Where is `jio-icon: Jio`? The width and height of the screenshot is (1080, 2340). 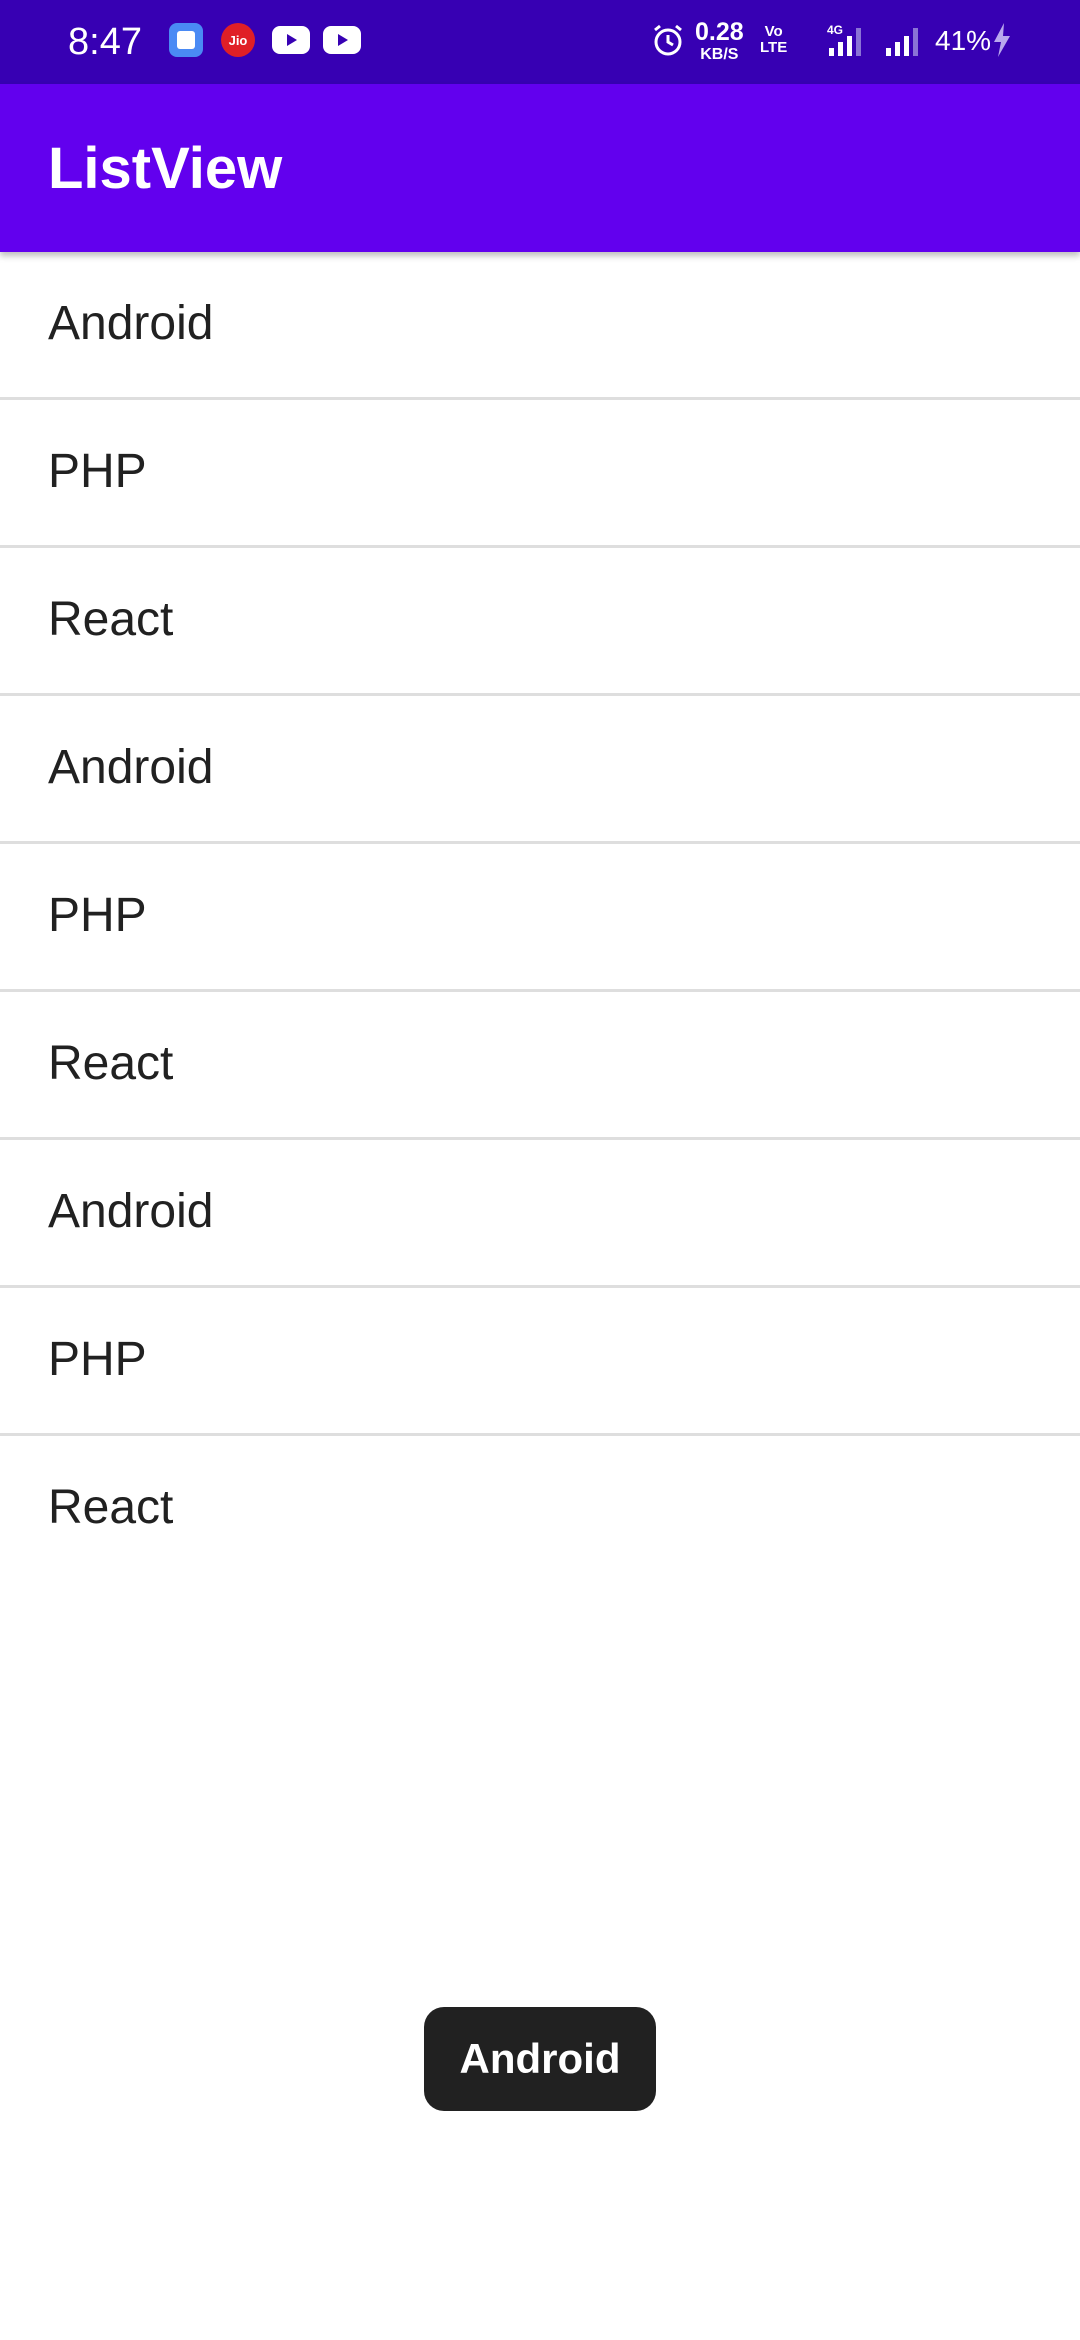
jio-icon: Jio is located at coordinates (238, 40).